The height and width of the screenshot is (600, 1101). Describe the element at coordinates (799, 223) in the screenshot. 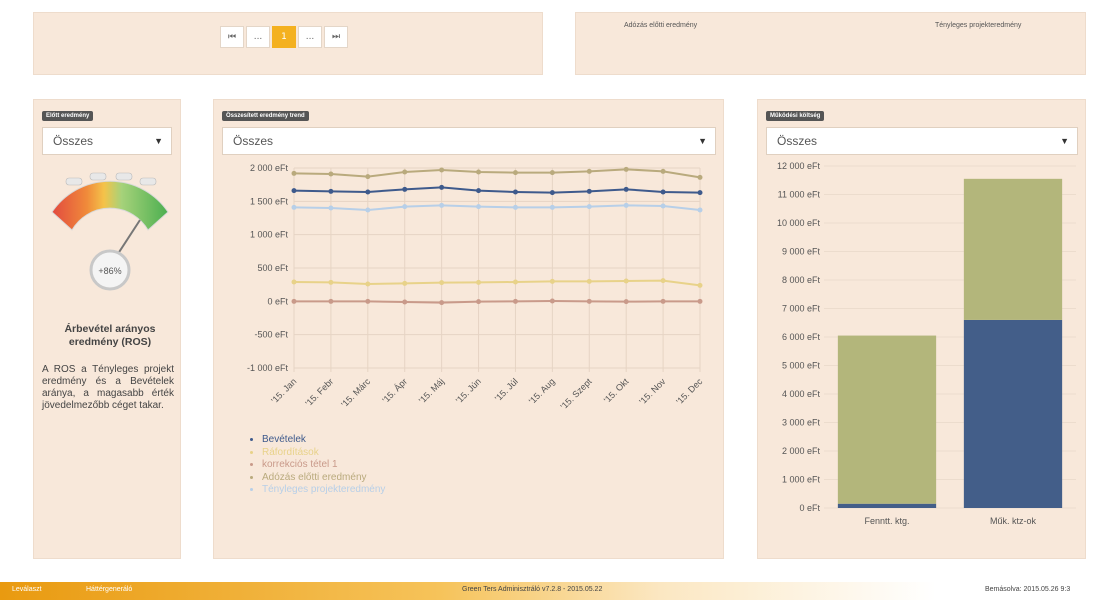

I see `y-tick-label: 10 000 eFt` at that location.